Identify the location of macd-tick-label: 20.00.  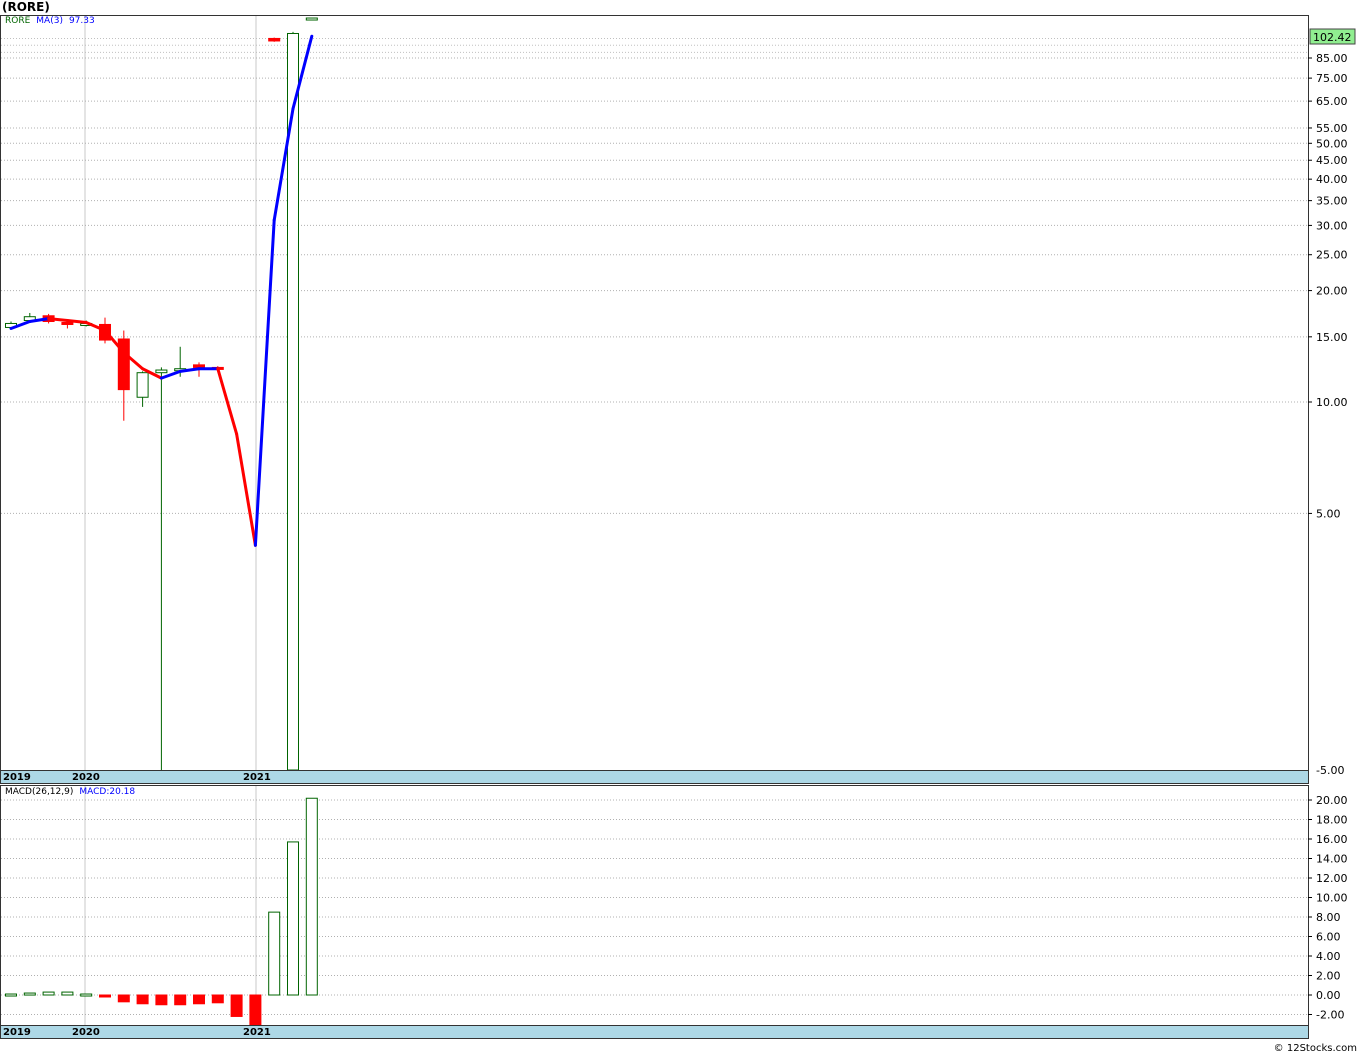
(1332, 800).